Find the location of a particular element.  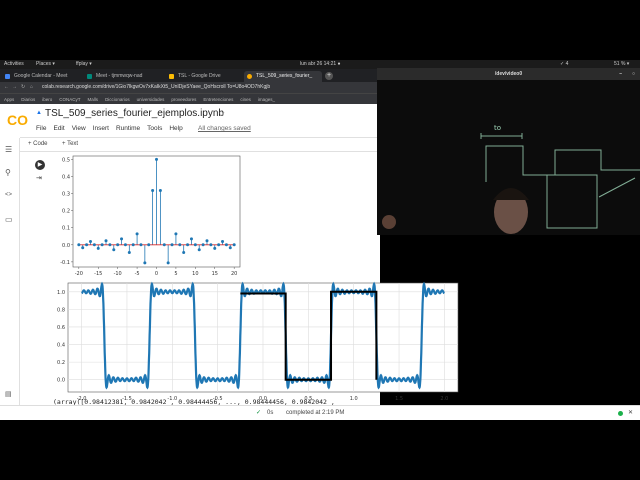

left-sidebar: ☰ ⚲ <> ▭ ▤ is located at coordinates (10, 271).